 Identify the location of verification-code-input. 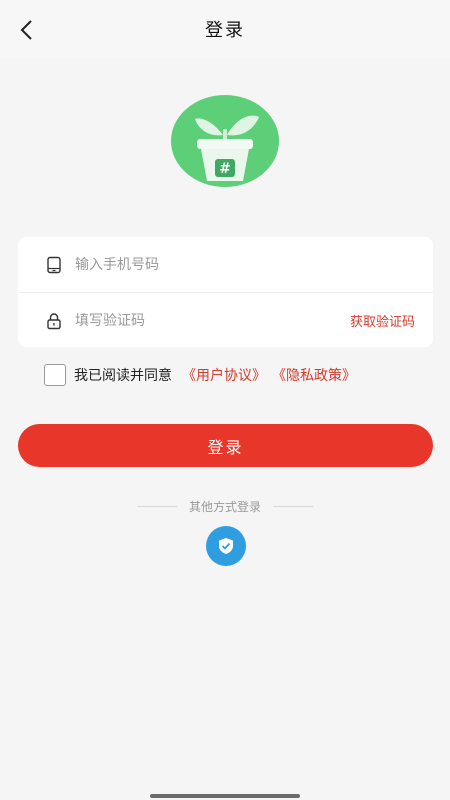
(195, 320).